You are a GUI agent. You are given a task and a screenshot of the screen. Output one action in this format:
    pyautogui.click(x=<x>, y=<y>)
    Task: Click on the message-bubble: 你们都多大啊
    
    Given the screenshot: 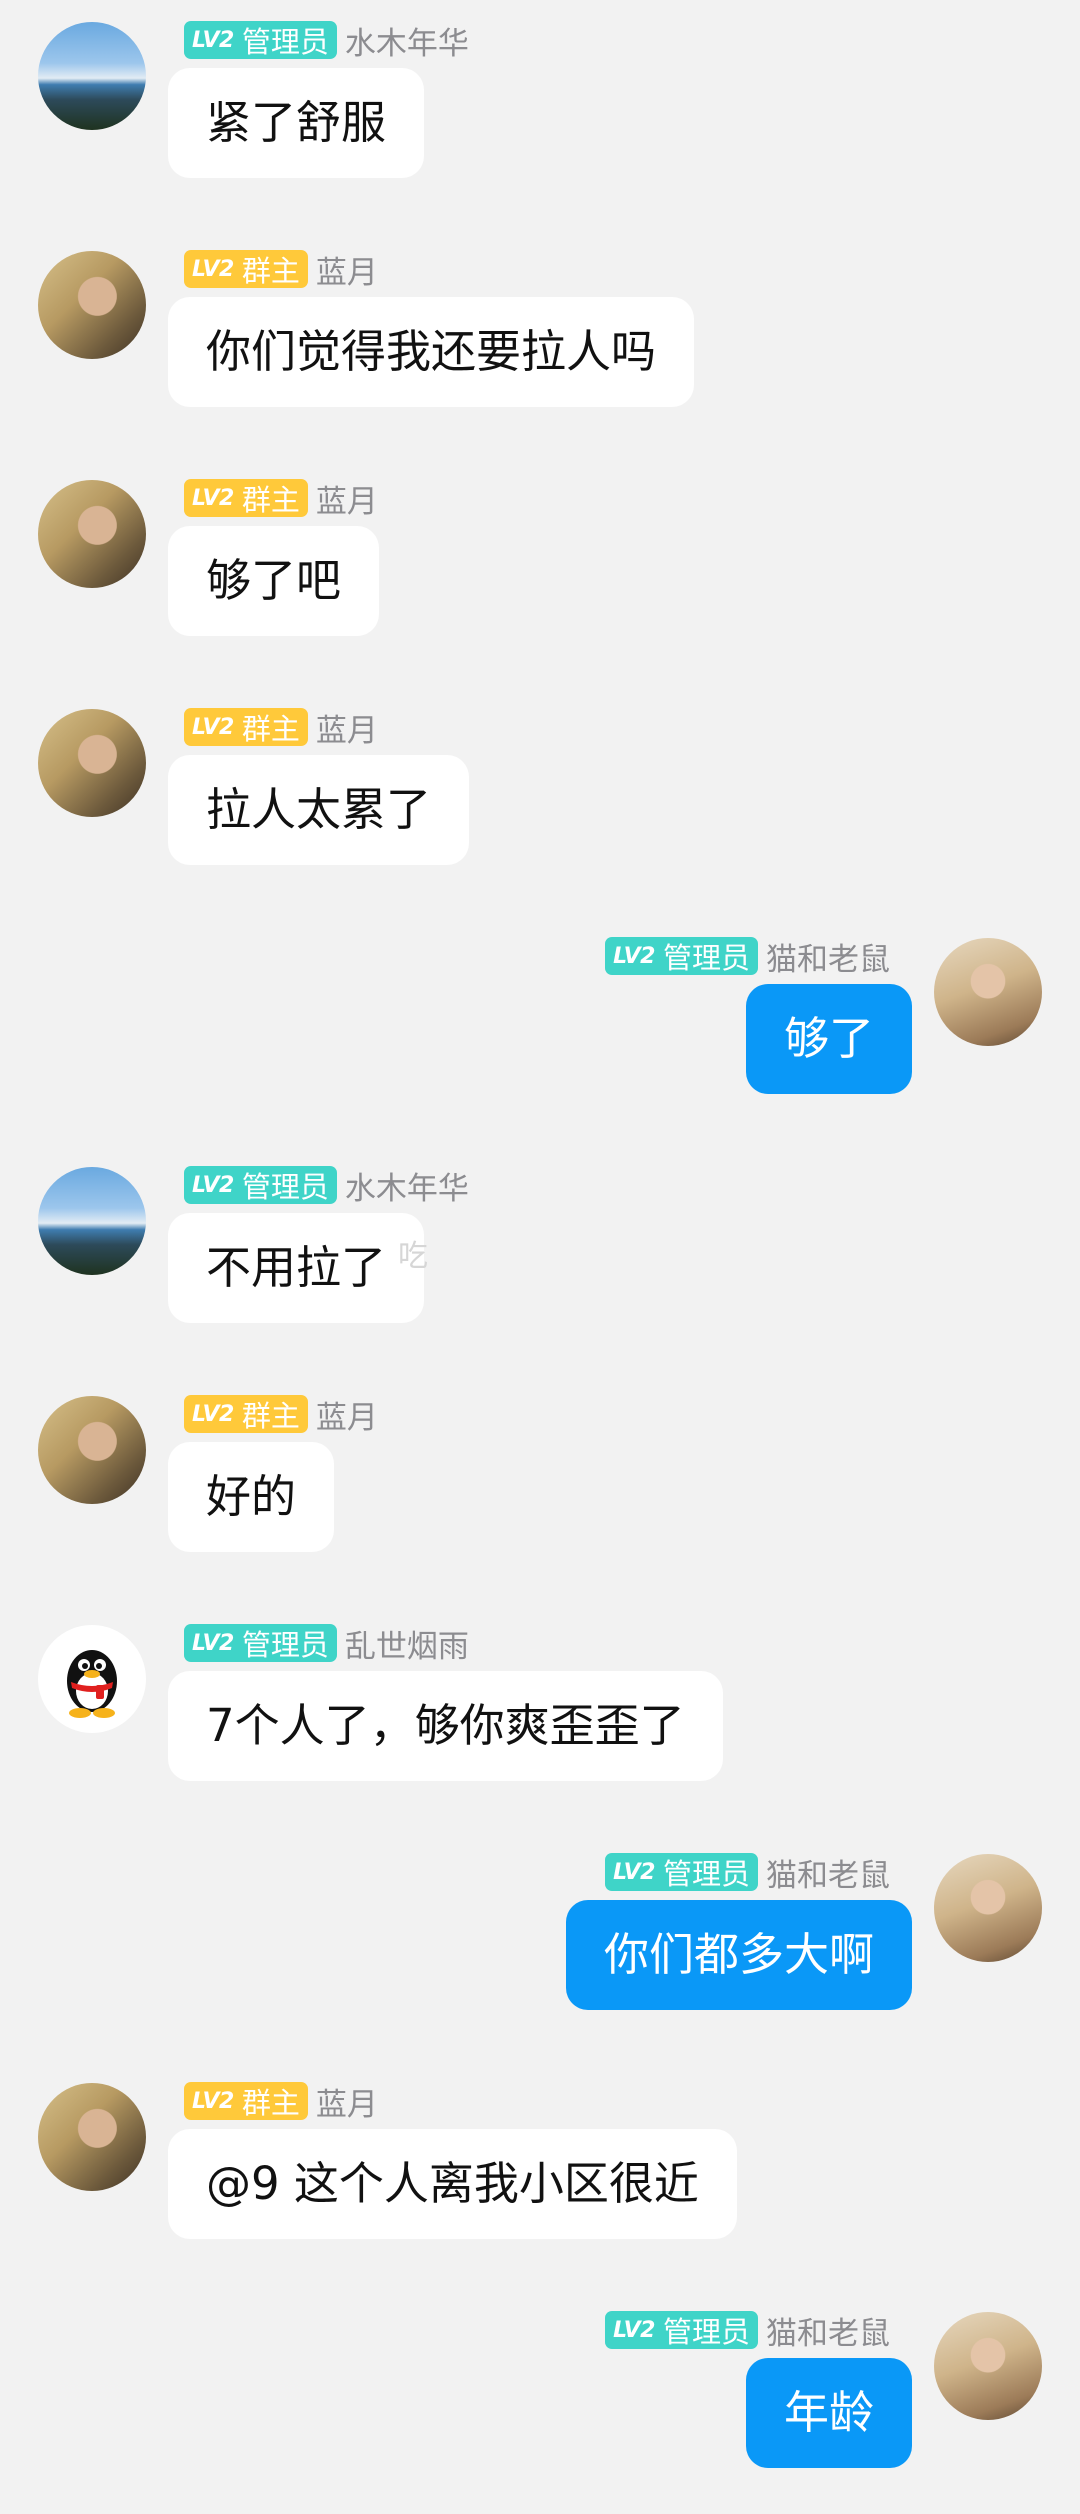 What is the action you would take?
    pyautogui.click(x=738, y=1955)
    